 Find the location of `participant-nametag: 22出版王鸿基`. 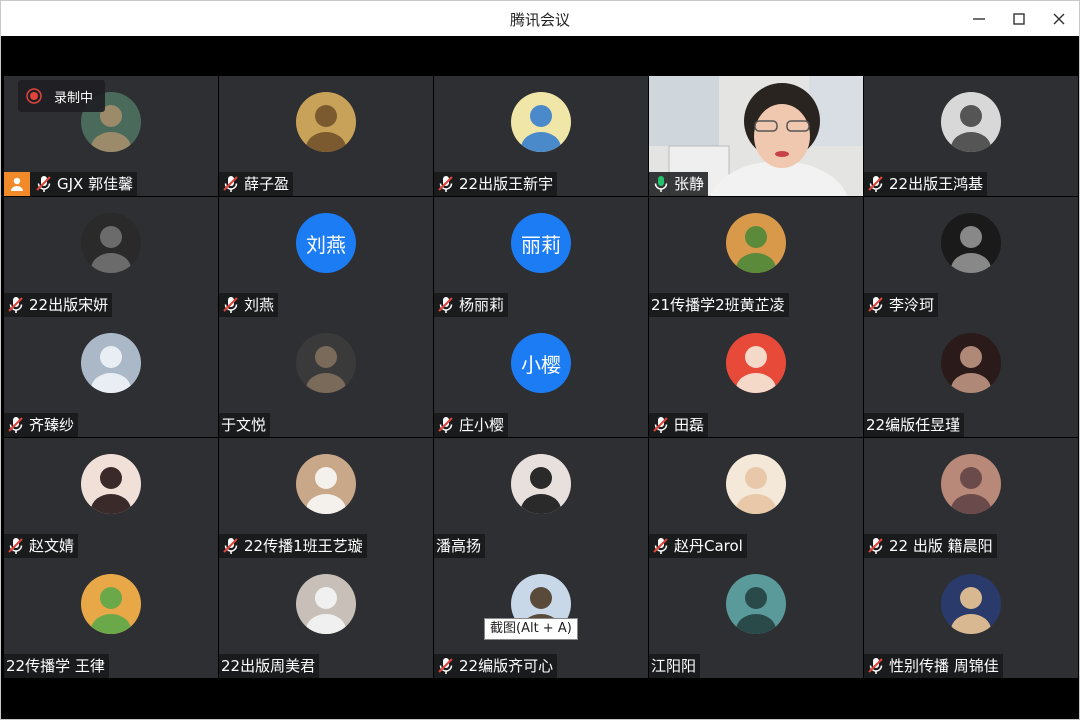

participant-nametag: 22出版王鸿基 is located at coordinates (926, 184).